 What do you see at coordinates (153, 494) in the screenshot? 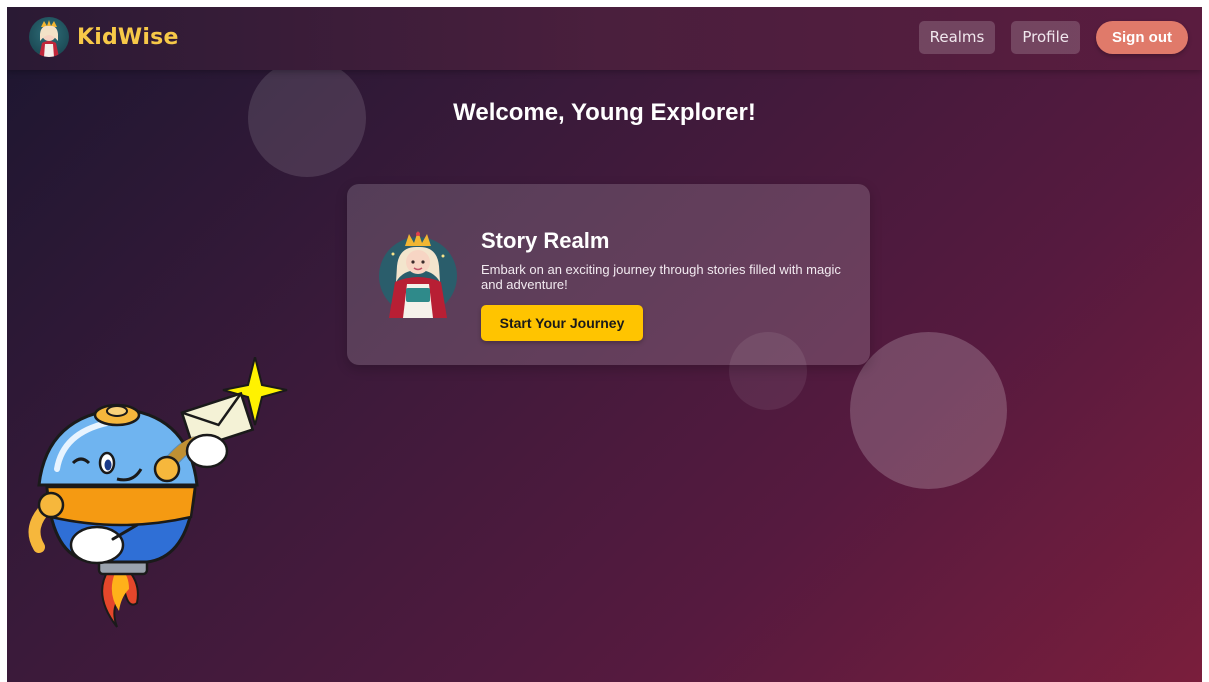
I see `robot-mascot-icon` at bounding box center [153, 494].